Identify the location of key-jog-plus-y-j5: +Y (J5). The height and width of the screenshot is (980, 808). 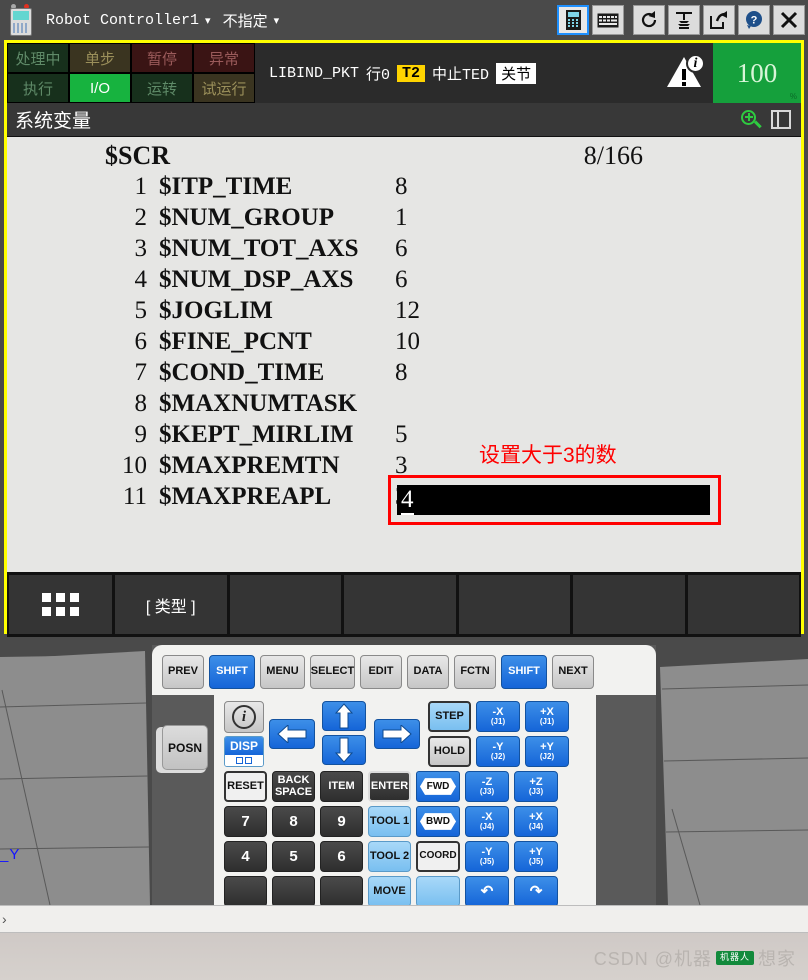
(536, 856).